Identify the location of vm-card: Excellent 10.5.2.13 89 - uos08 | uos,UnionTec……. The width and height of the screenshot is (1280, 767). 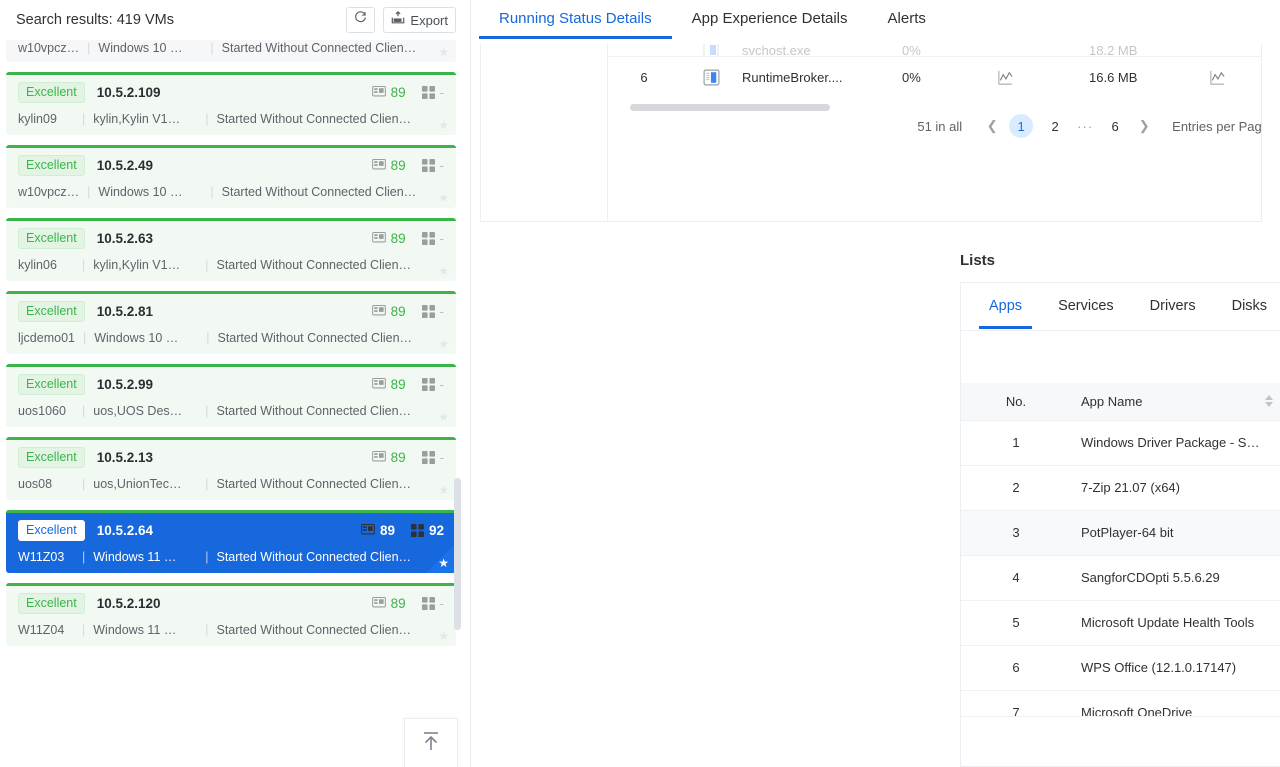
(231, 468).